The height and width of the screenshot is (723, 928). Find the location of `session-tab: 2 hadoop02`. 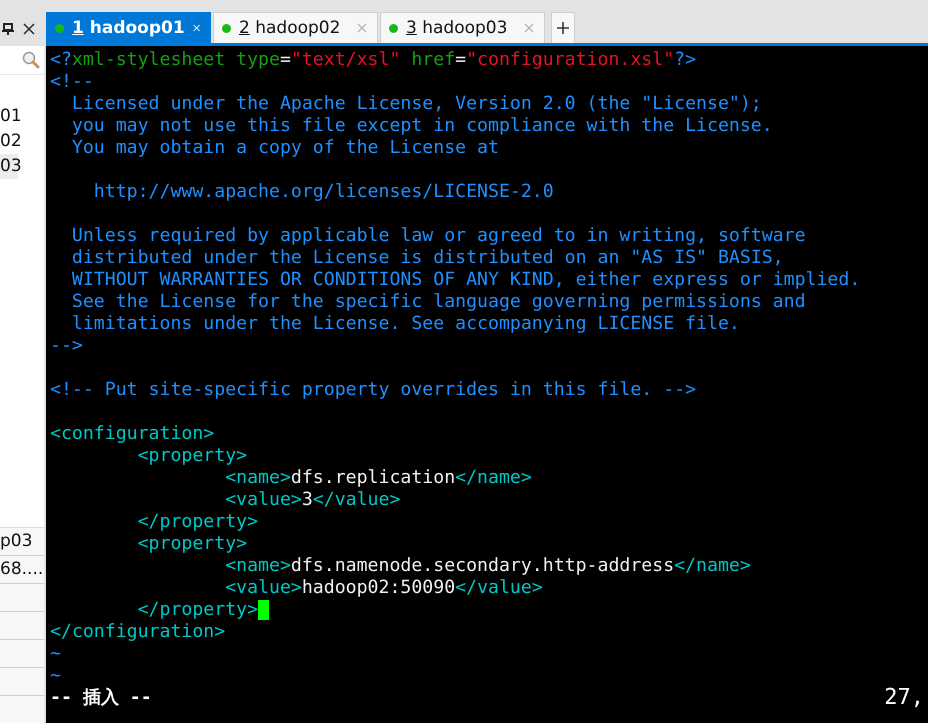

session-tab: 2 hadoop02 is located at coordinates (295, 27).